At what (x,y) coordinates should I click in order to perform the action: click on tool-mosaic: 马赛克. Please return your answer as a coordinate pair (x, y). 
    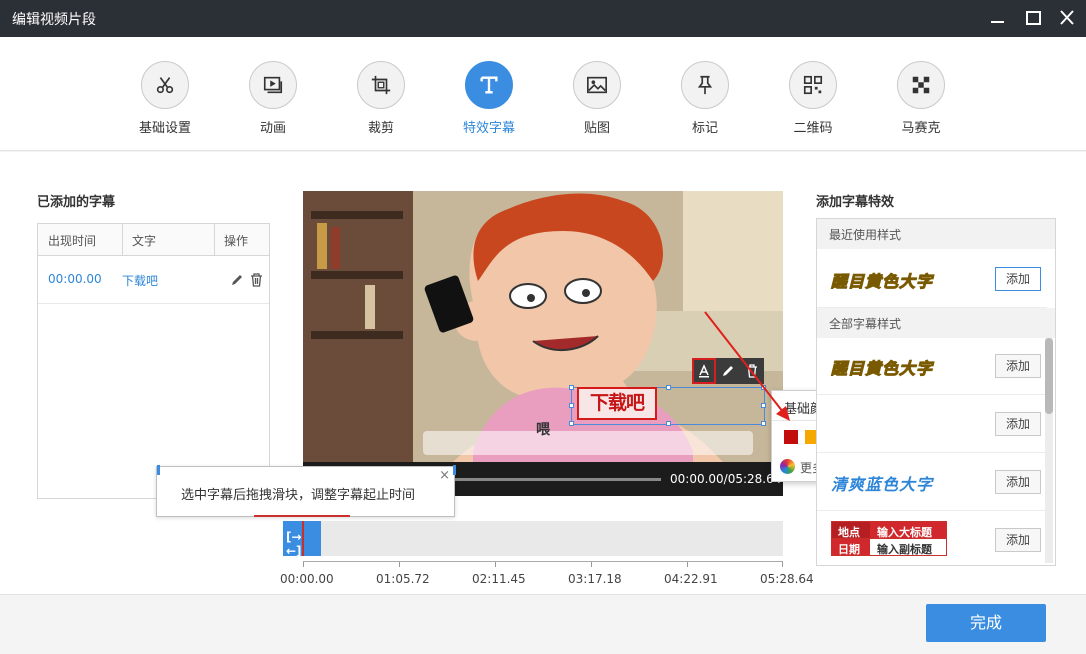
    Looking at the image, I should click on (921, 98).